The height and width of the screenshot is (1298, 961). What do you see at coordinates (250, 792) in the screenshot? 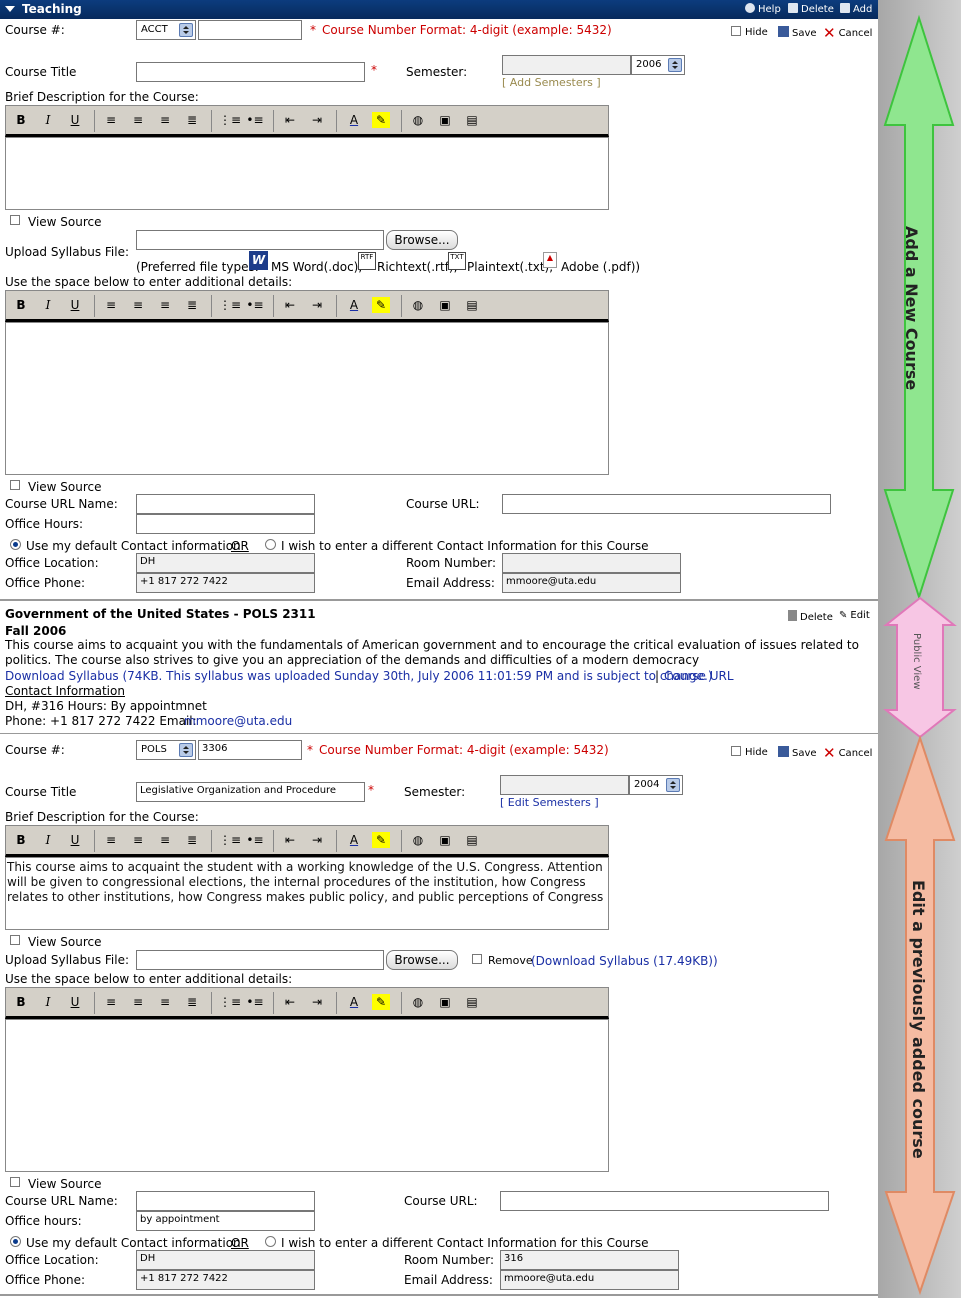
I see `course-title-input: Legislative Organization and Procedure` at bounding box center [250, 792].